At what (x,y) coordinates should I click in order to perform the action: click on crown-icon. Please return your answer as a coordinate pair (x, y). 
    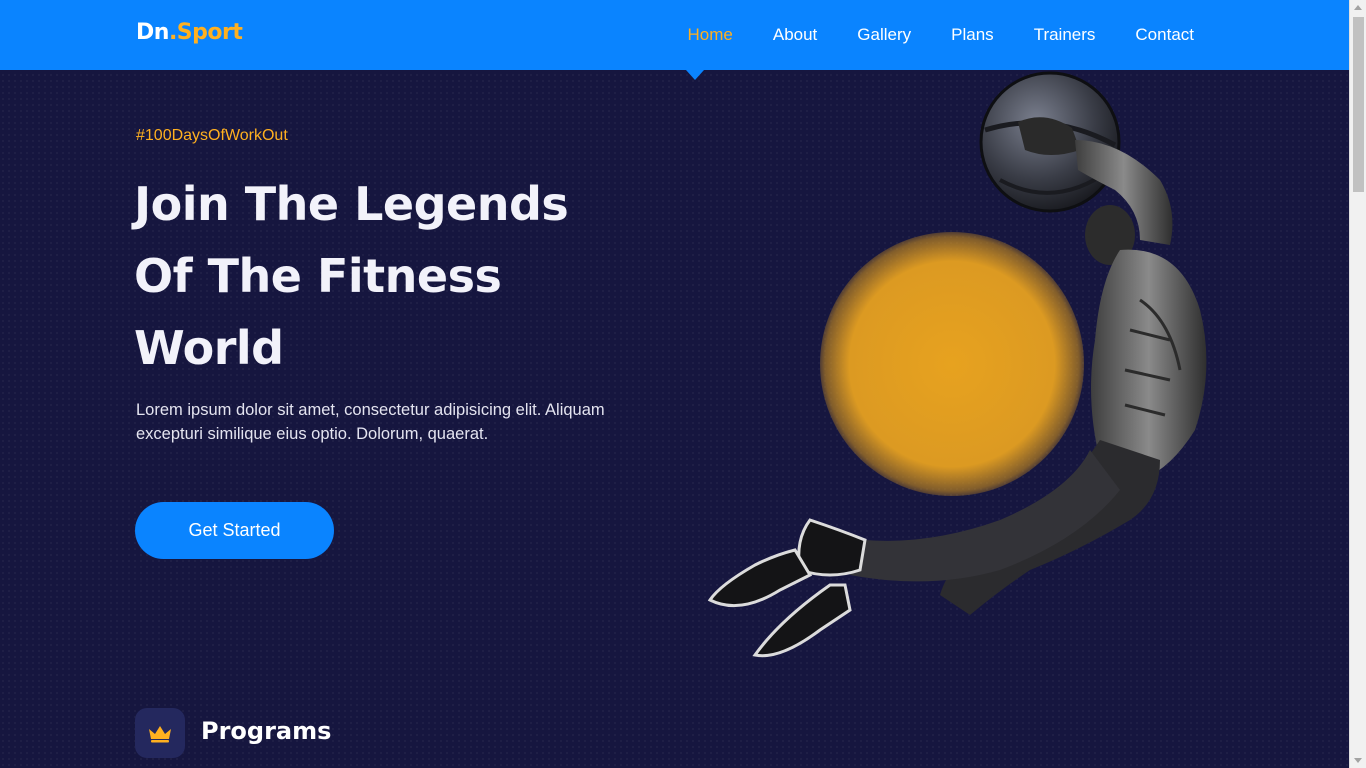
    Looking at the image, I should click on (160, 733).